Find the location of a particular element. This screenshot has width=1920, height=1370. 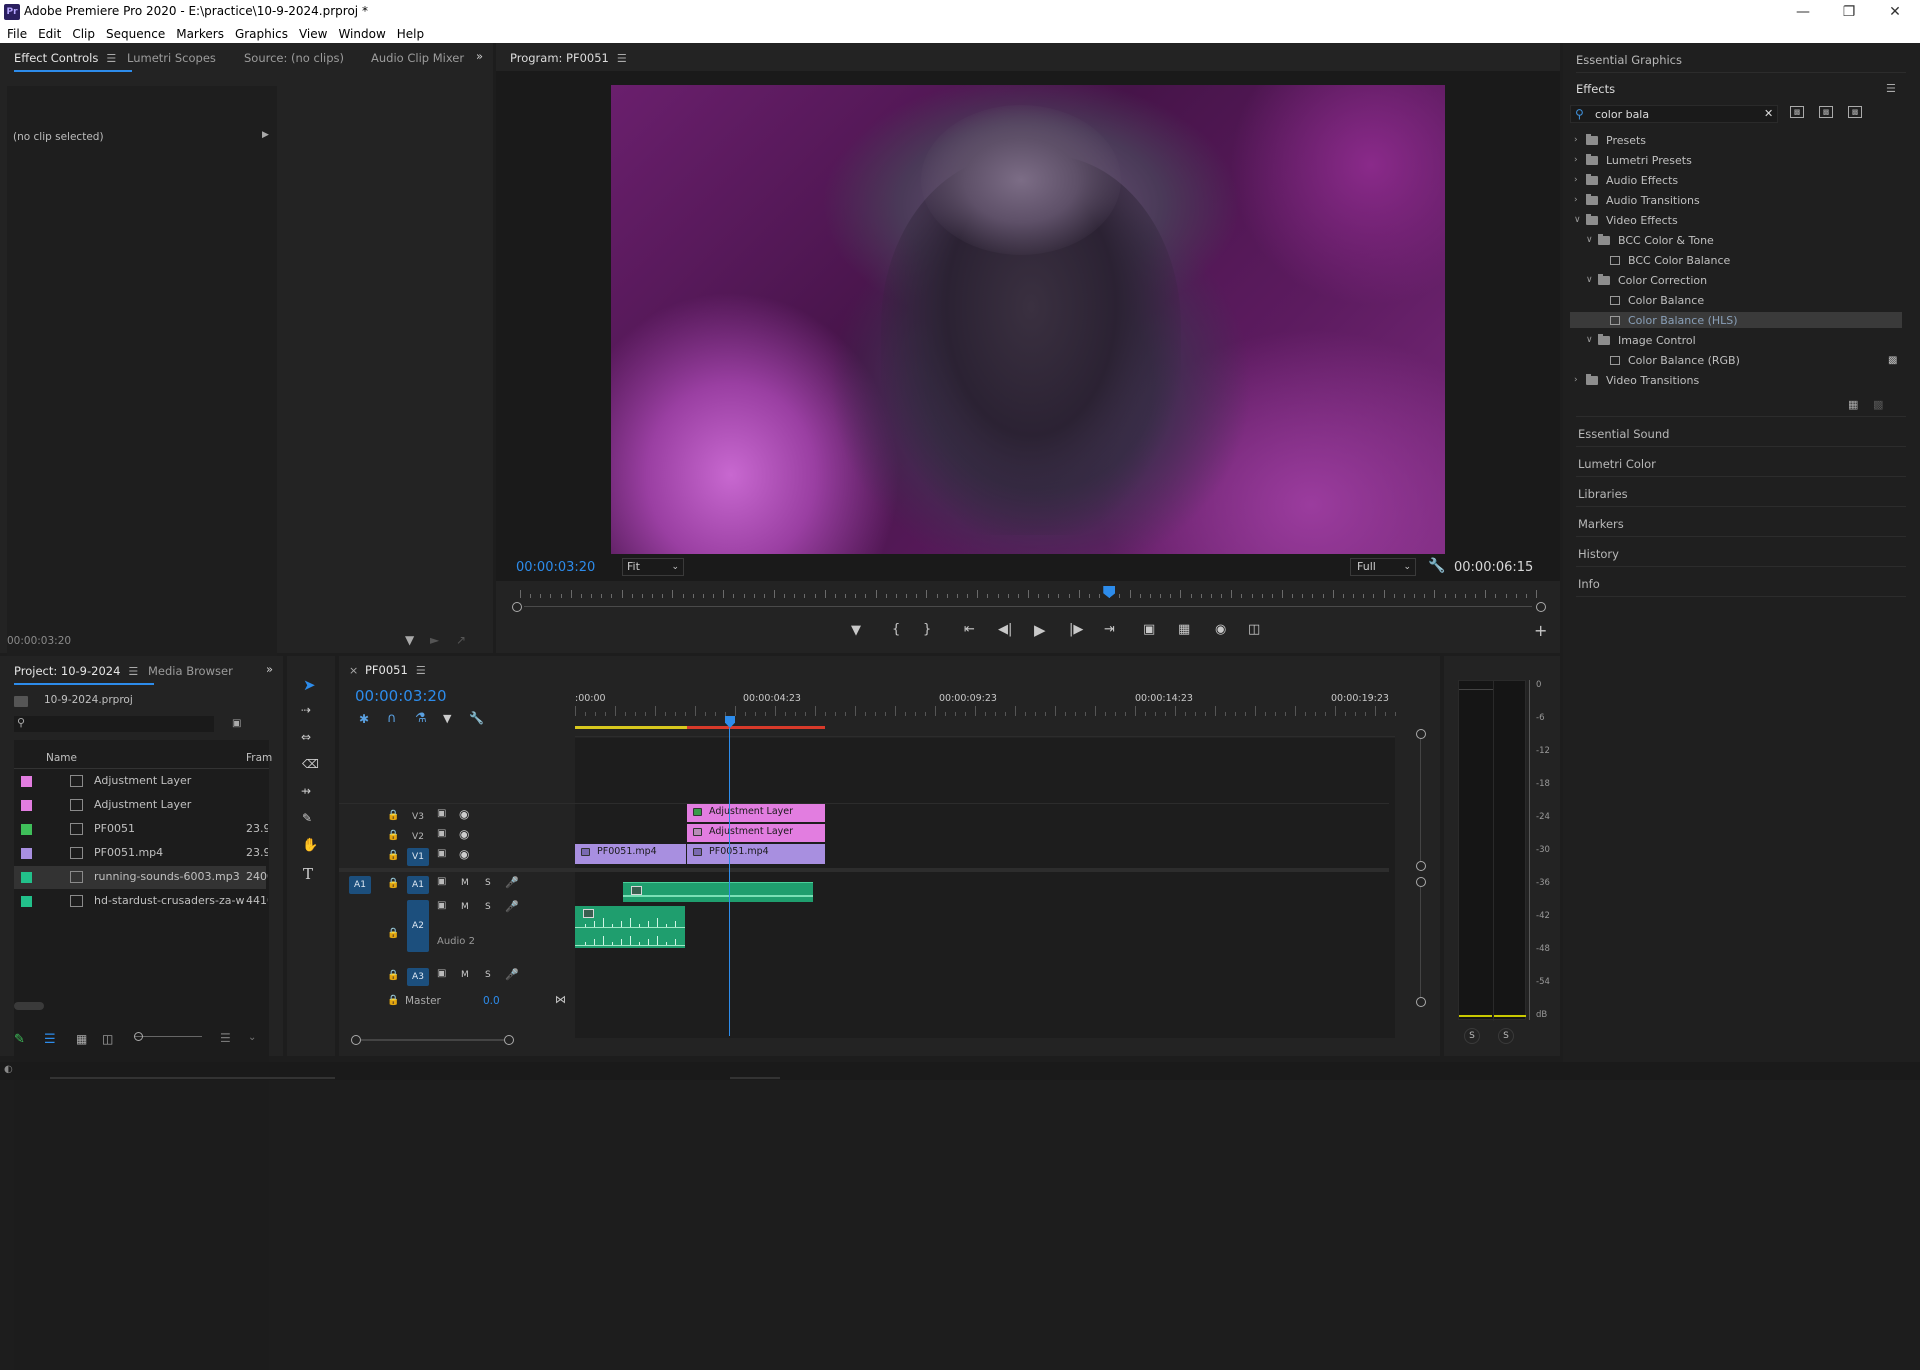

comparison-view-icon: ◫ is located at coordinates (1254, 629).